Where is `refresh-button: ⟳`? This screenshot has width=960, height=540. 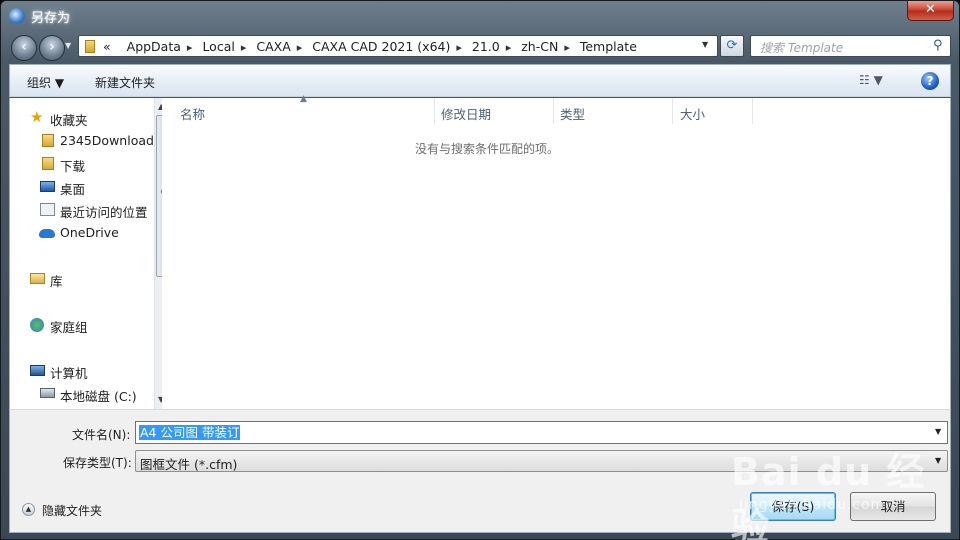 refresh-button: ⟳ is located at coordinates (732, 46).